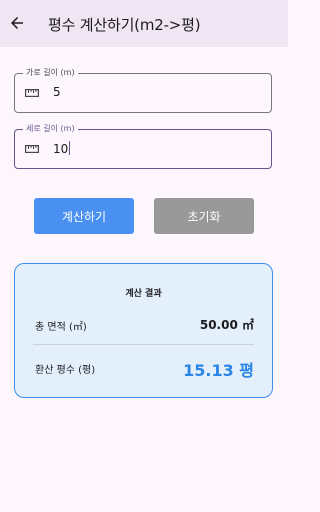  I want to click on length-field: 세로 길이 (m) 10, so click(143, 146).